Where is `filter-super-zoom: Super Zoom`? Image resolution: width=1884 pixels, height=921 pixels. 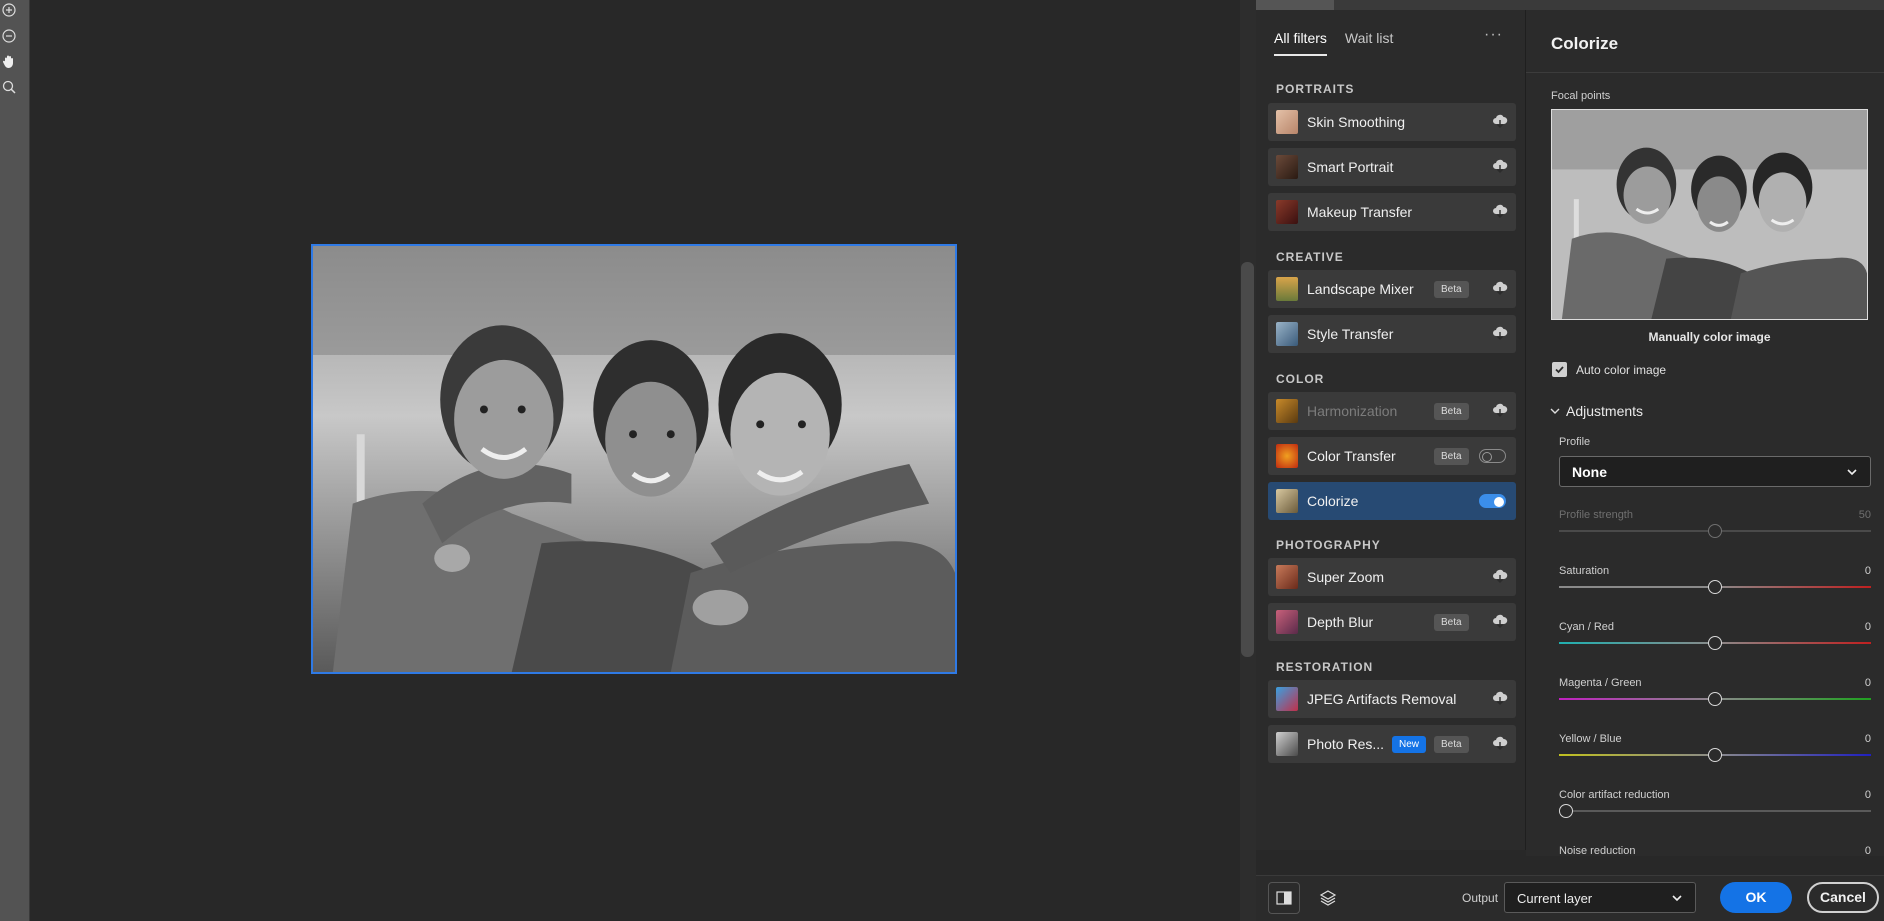 filter-super-zoom: Super Zoom is located at coordinates (1392, 577).